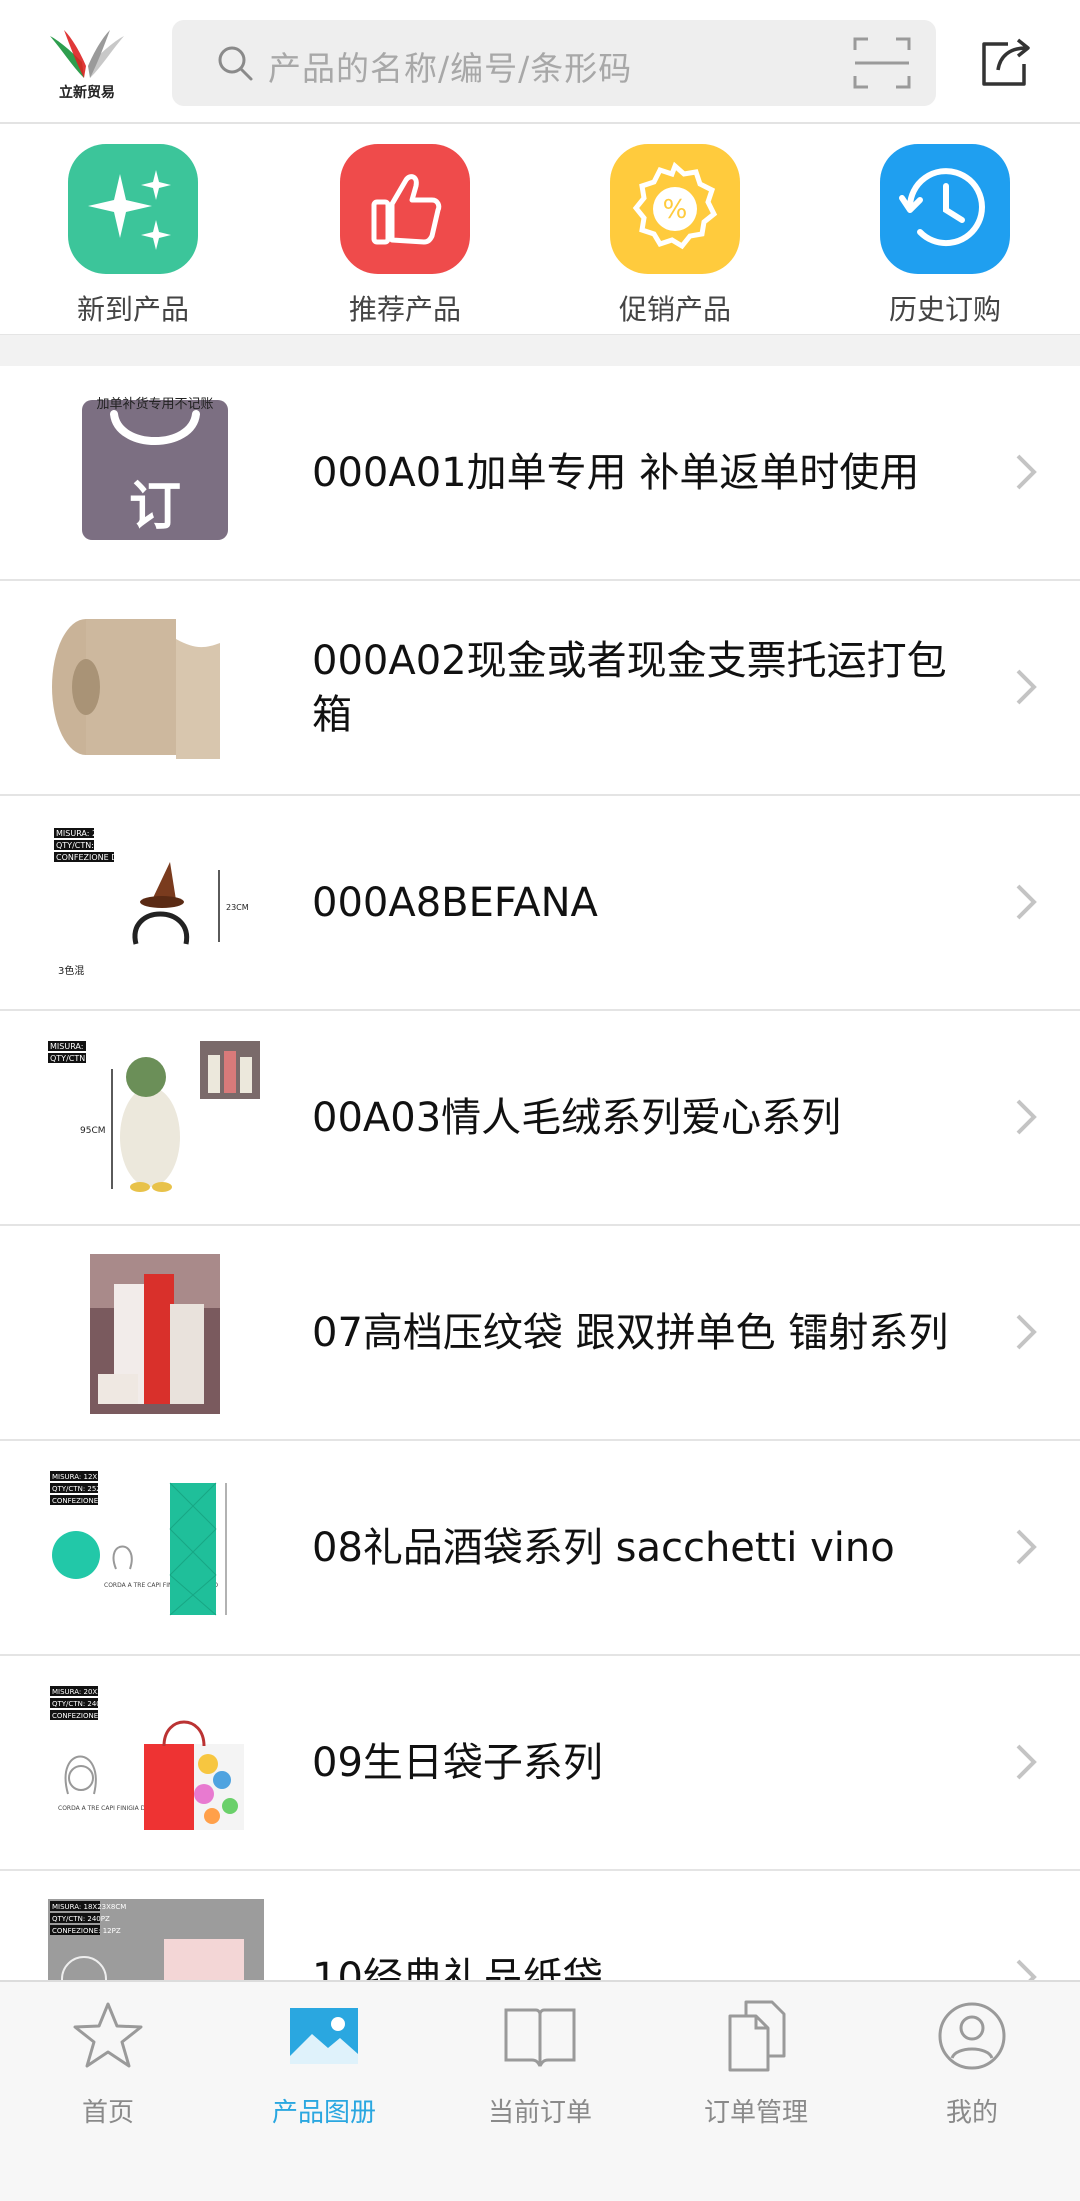 Image resolution: width=1080 pixels, height=2201 pixels. What do you see at coordinates (629, 687) in the screenshot?
I see `product-title: 000A02现金或者现金支票托运打包箱` at bounding box center [629, 687].